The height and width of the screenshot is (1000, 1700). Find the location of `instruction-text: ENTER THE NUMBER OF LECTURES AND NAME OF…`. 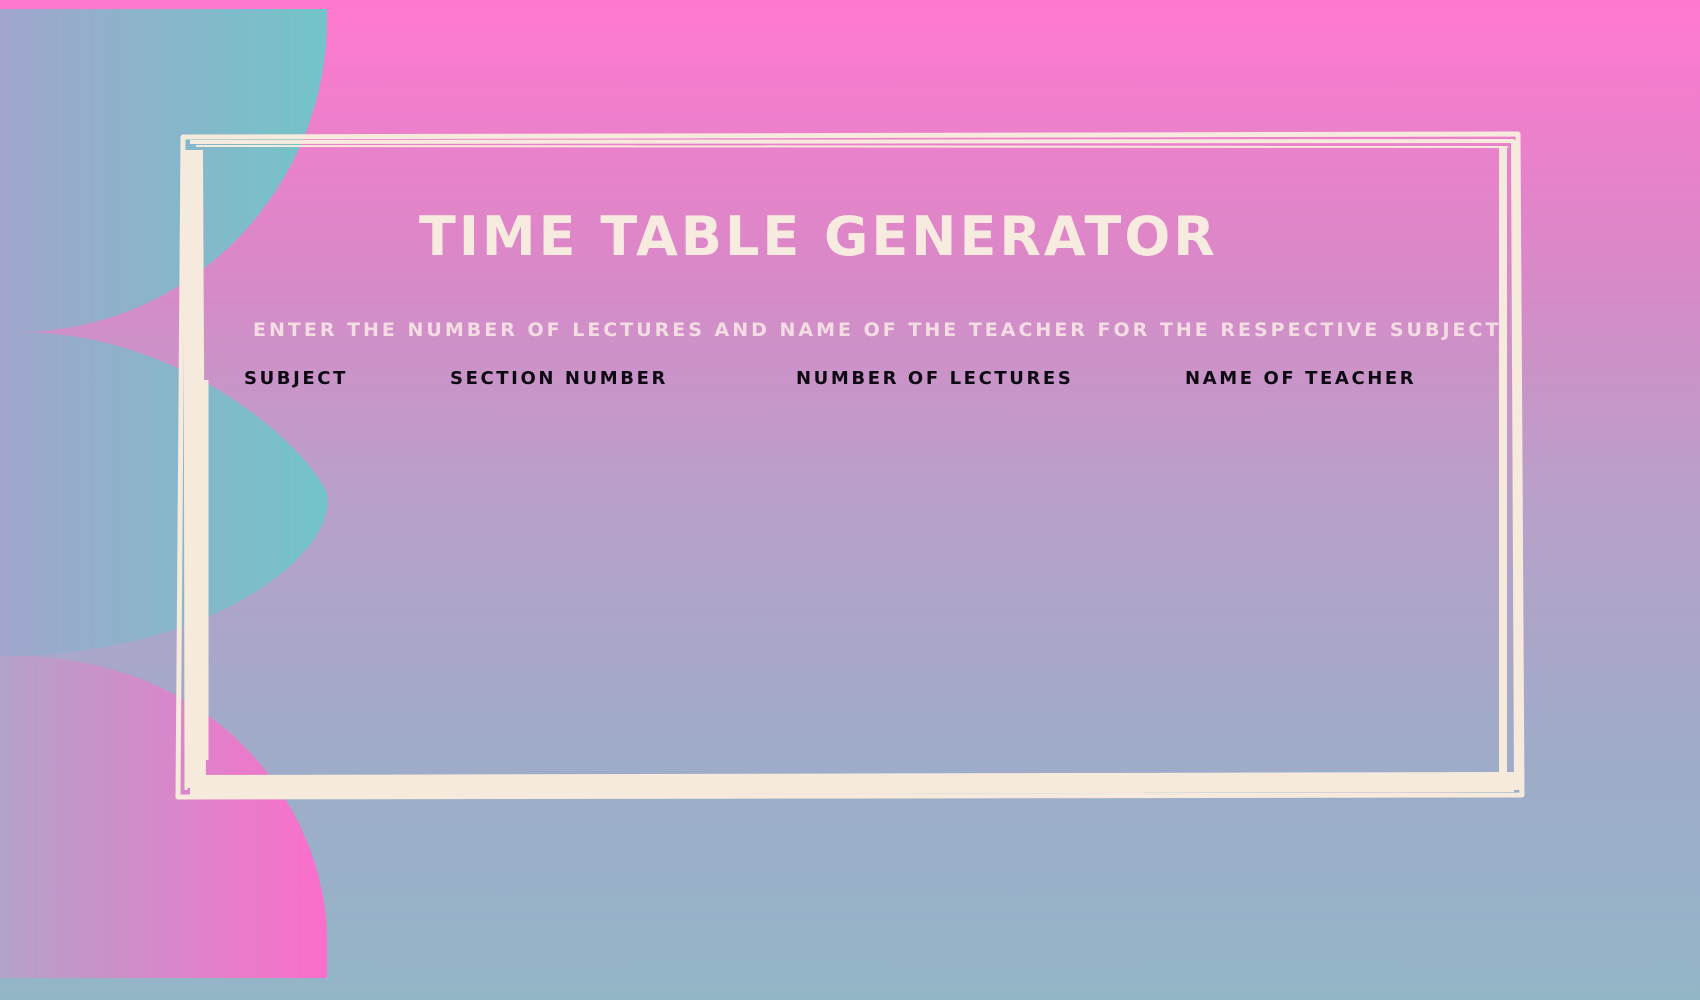

instruction-text: ENTER THE NUMBER OF LECTURES AND NAME OF… is located at coordinates (877, 330).